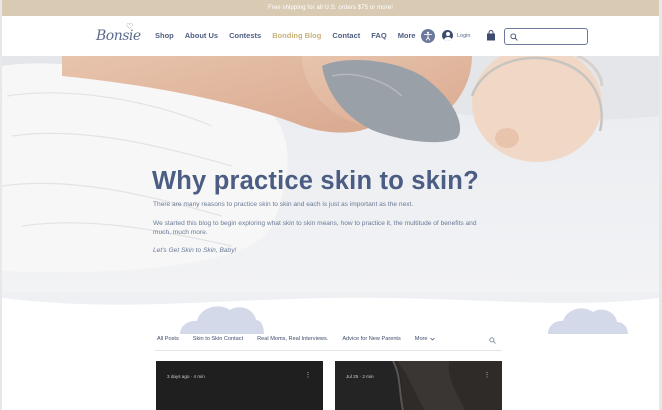 Image resolution: width=662 pixels, height=410 pixels. What do you see at coordinates (315, 181) in the screenshot?
I see `hero-title: Why practice skin to skin?` at bounding box center [315, 181].